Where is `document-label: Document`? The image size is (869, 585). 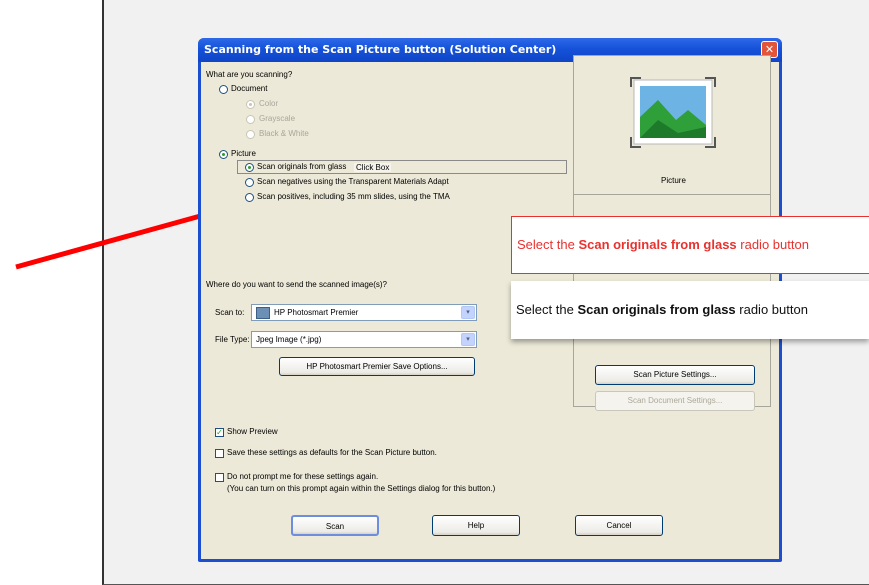
document-label: Document is located at coordinates (249, 88).